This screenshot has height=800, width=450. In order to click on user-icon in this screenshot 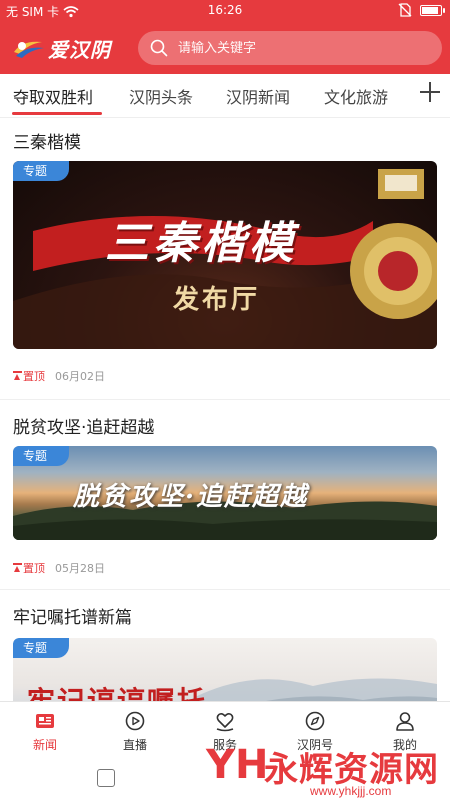, I will do `click(405, 721)`.